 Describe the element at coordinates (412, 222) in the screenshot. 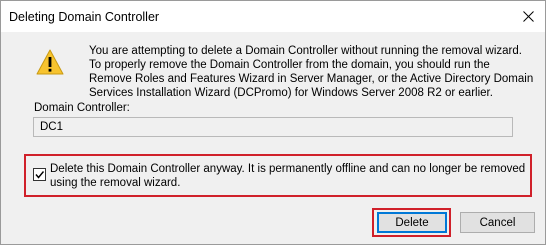

I see `delete-button: Delete` at that location.